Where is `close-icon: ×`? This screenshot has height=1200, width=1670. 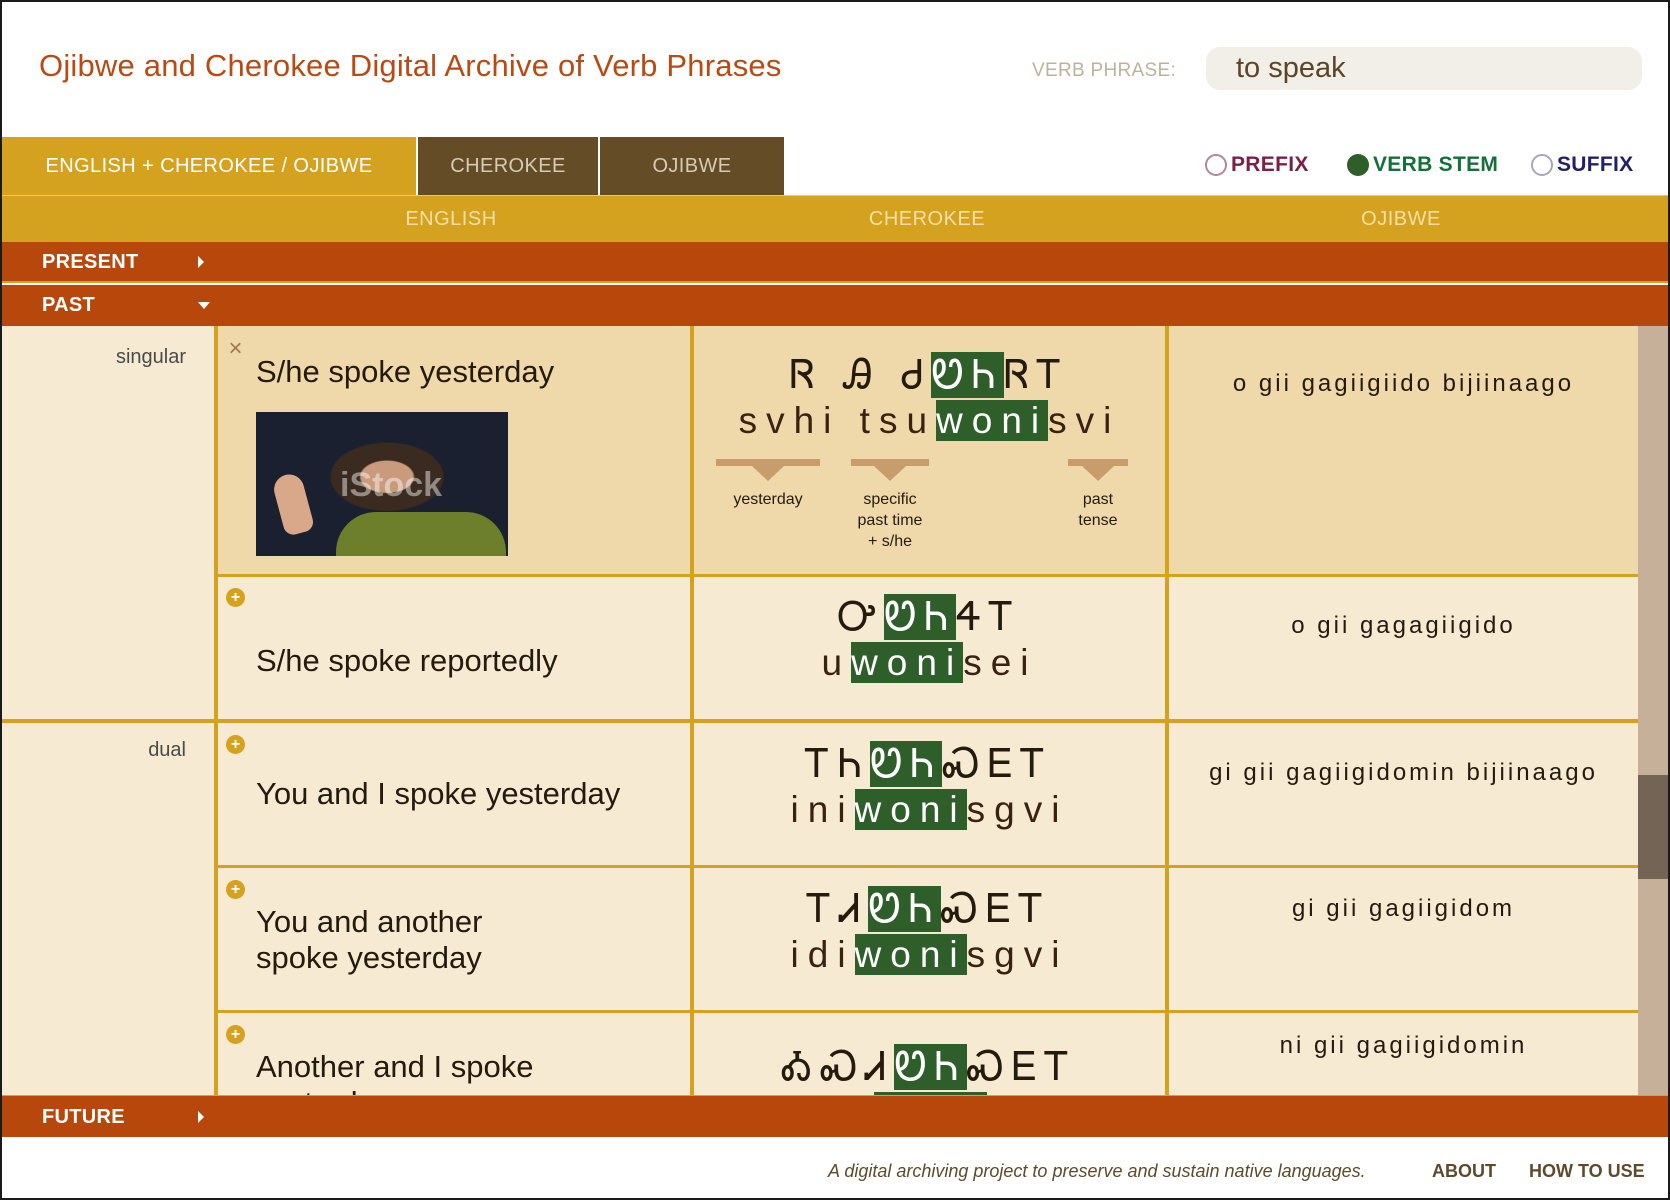 close-icon: × is located at coordinates (235, 349).